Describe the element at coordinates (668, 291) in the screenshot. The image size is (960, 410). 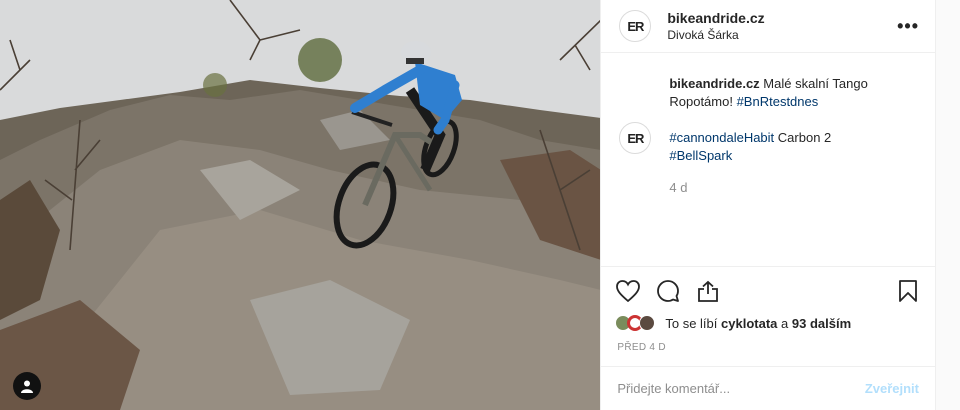
I see `comment-icon` at that location.